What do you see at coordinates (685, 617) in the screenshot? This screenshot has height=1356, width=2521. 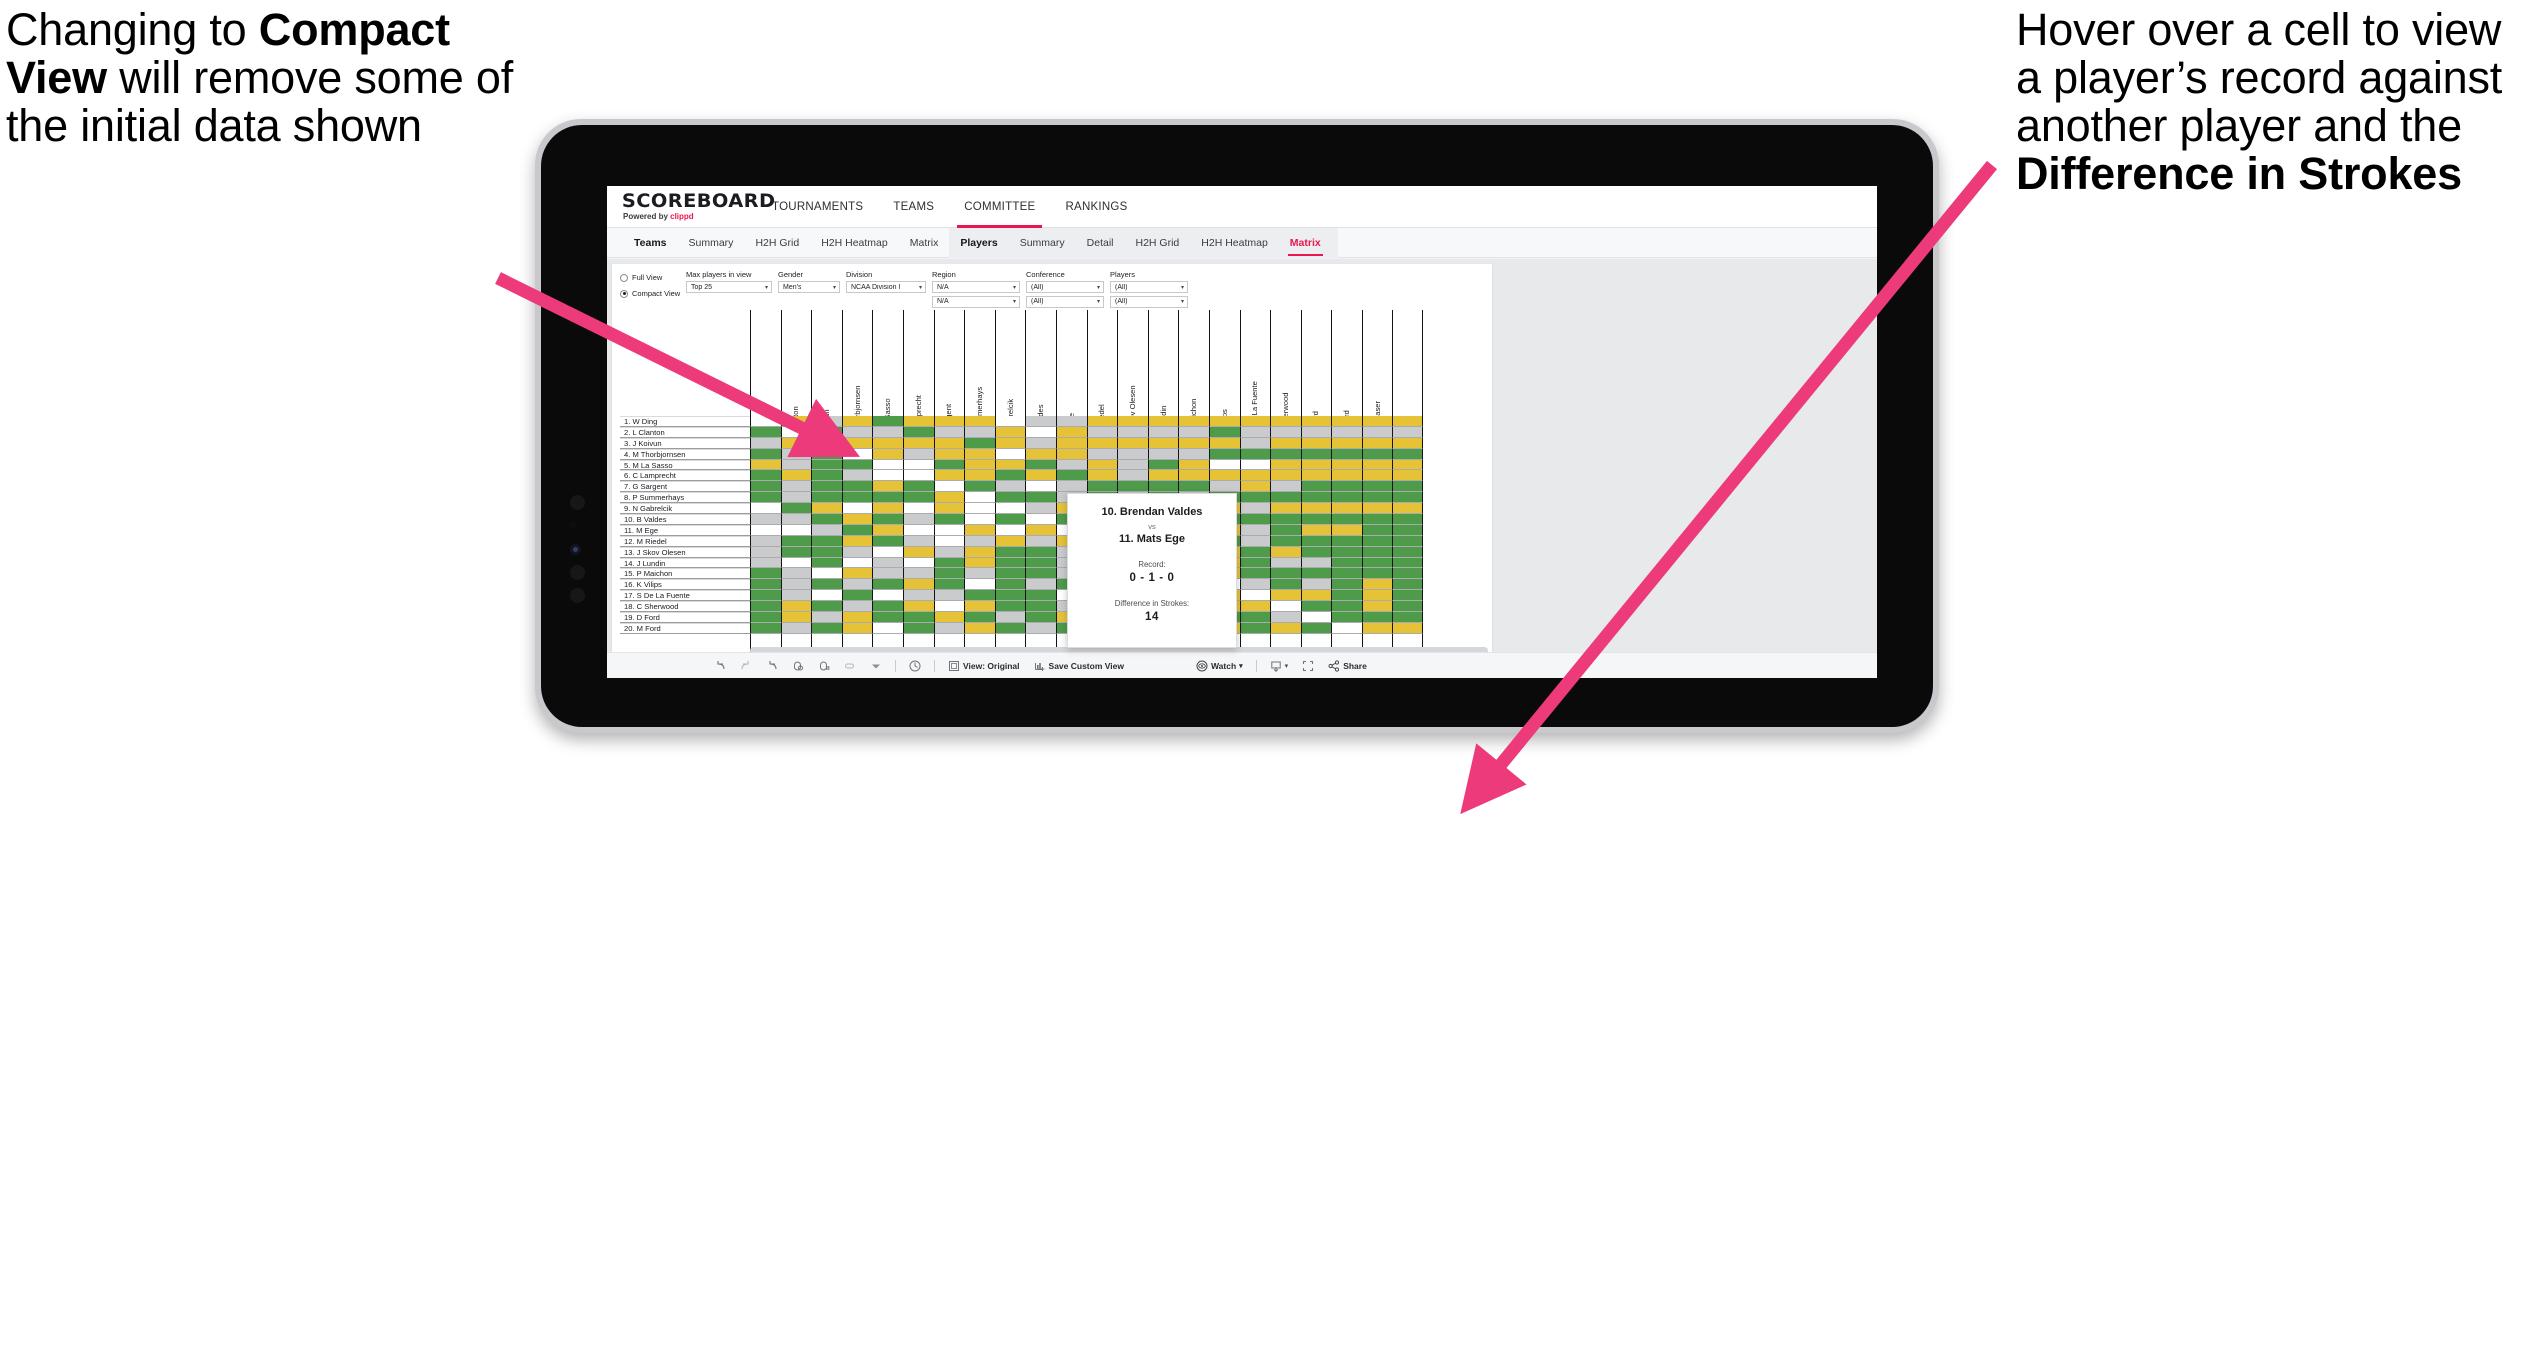 I see `matrix-row-label: 19. D Ford` at bounding box center [685, 617].